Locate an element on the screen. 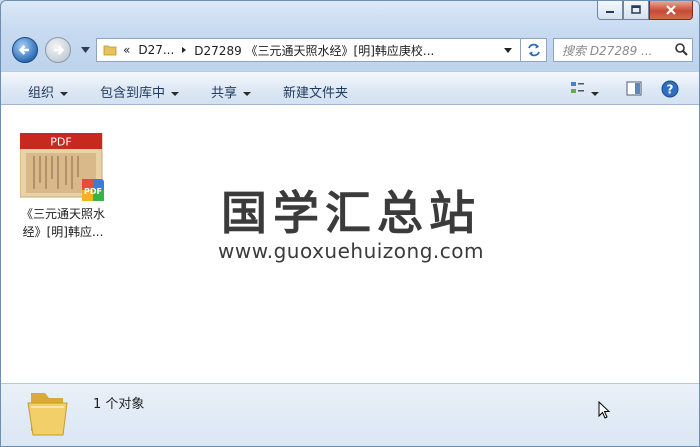 The image size is (700, 447). maximize-icon is located at coordinates (636, 9).